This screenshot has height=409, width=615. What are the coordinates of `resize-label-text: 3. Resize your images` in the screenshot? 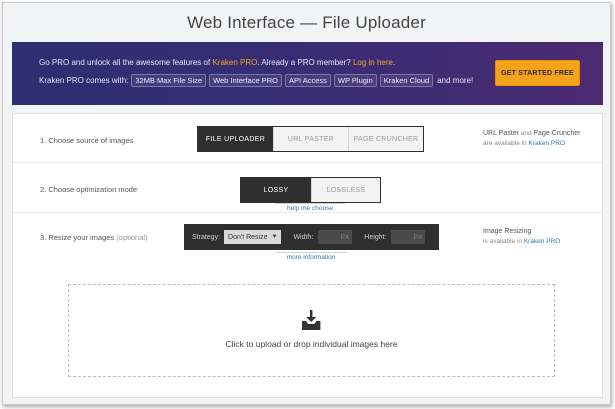 It's located at (77, 237).